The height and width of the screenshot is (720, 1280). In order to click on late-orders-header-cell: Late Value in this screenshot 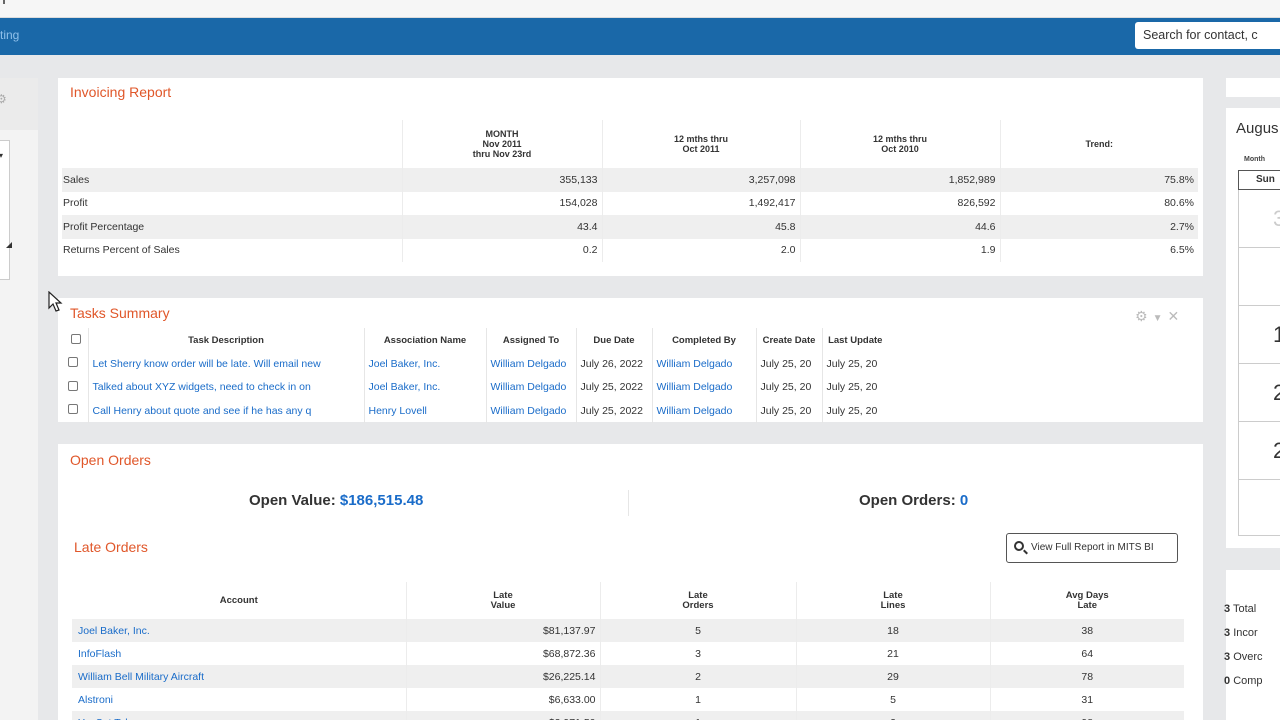, I will do `click(502, 600)`.